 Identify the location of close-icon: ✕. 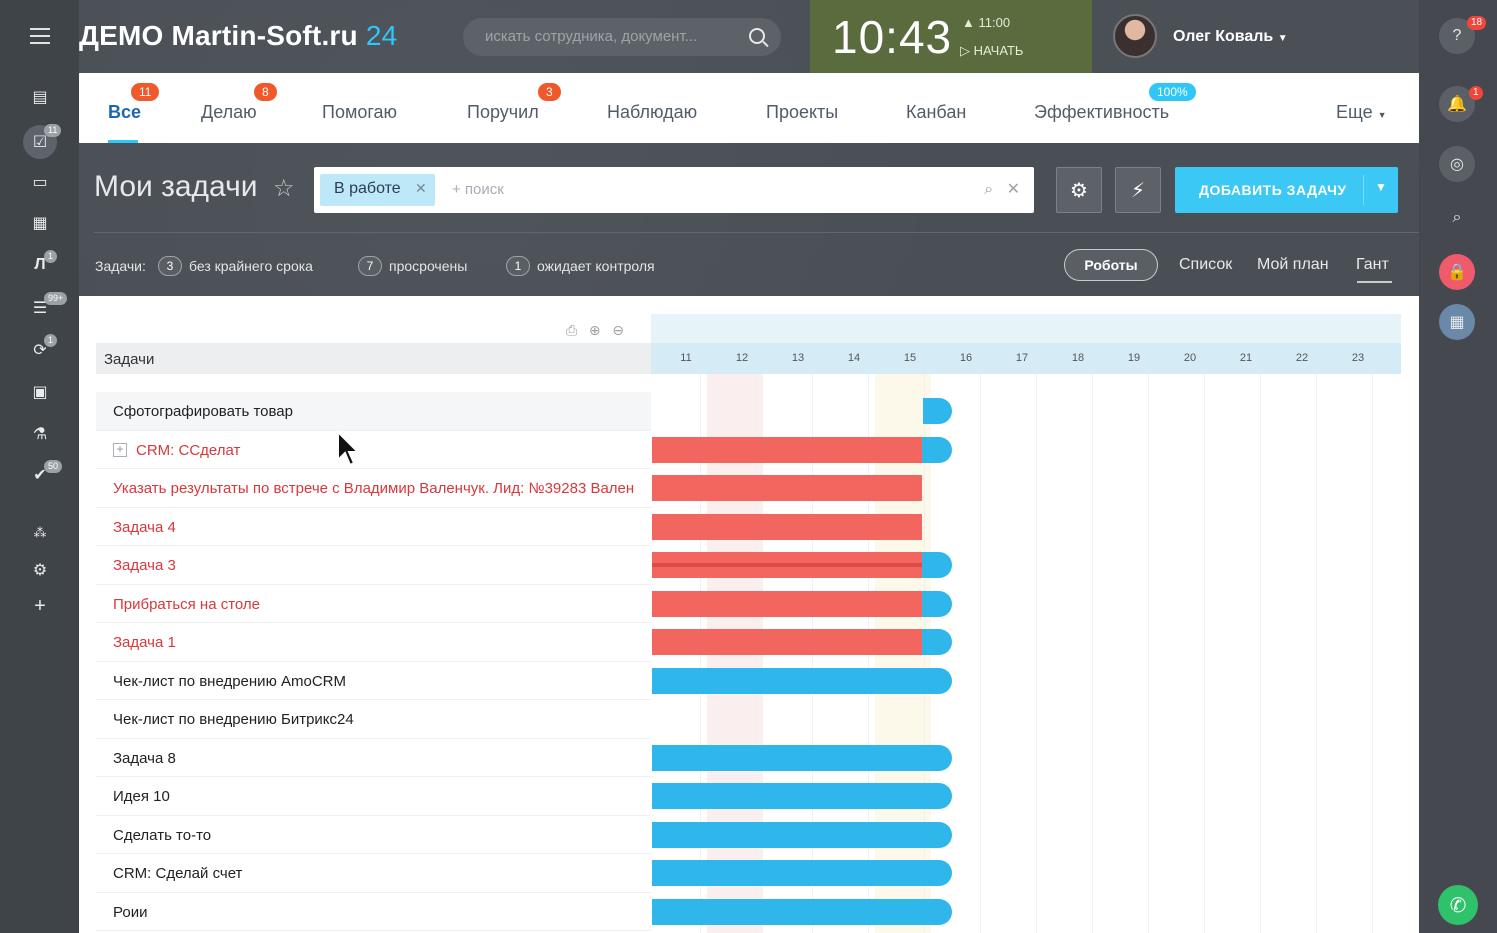
(421, 188).